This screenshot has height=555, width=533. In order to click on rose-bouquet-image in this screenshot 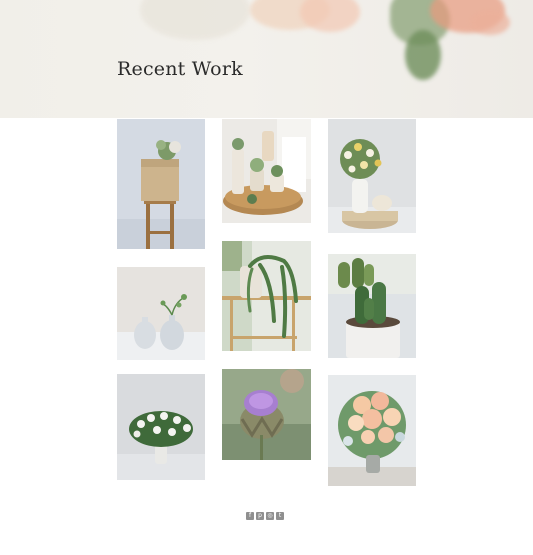, I will do `click(372, 430)`.